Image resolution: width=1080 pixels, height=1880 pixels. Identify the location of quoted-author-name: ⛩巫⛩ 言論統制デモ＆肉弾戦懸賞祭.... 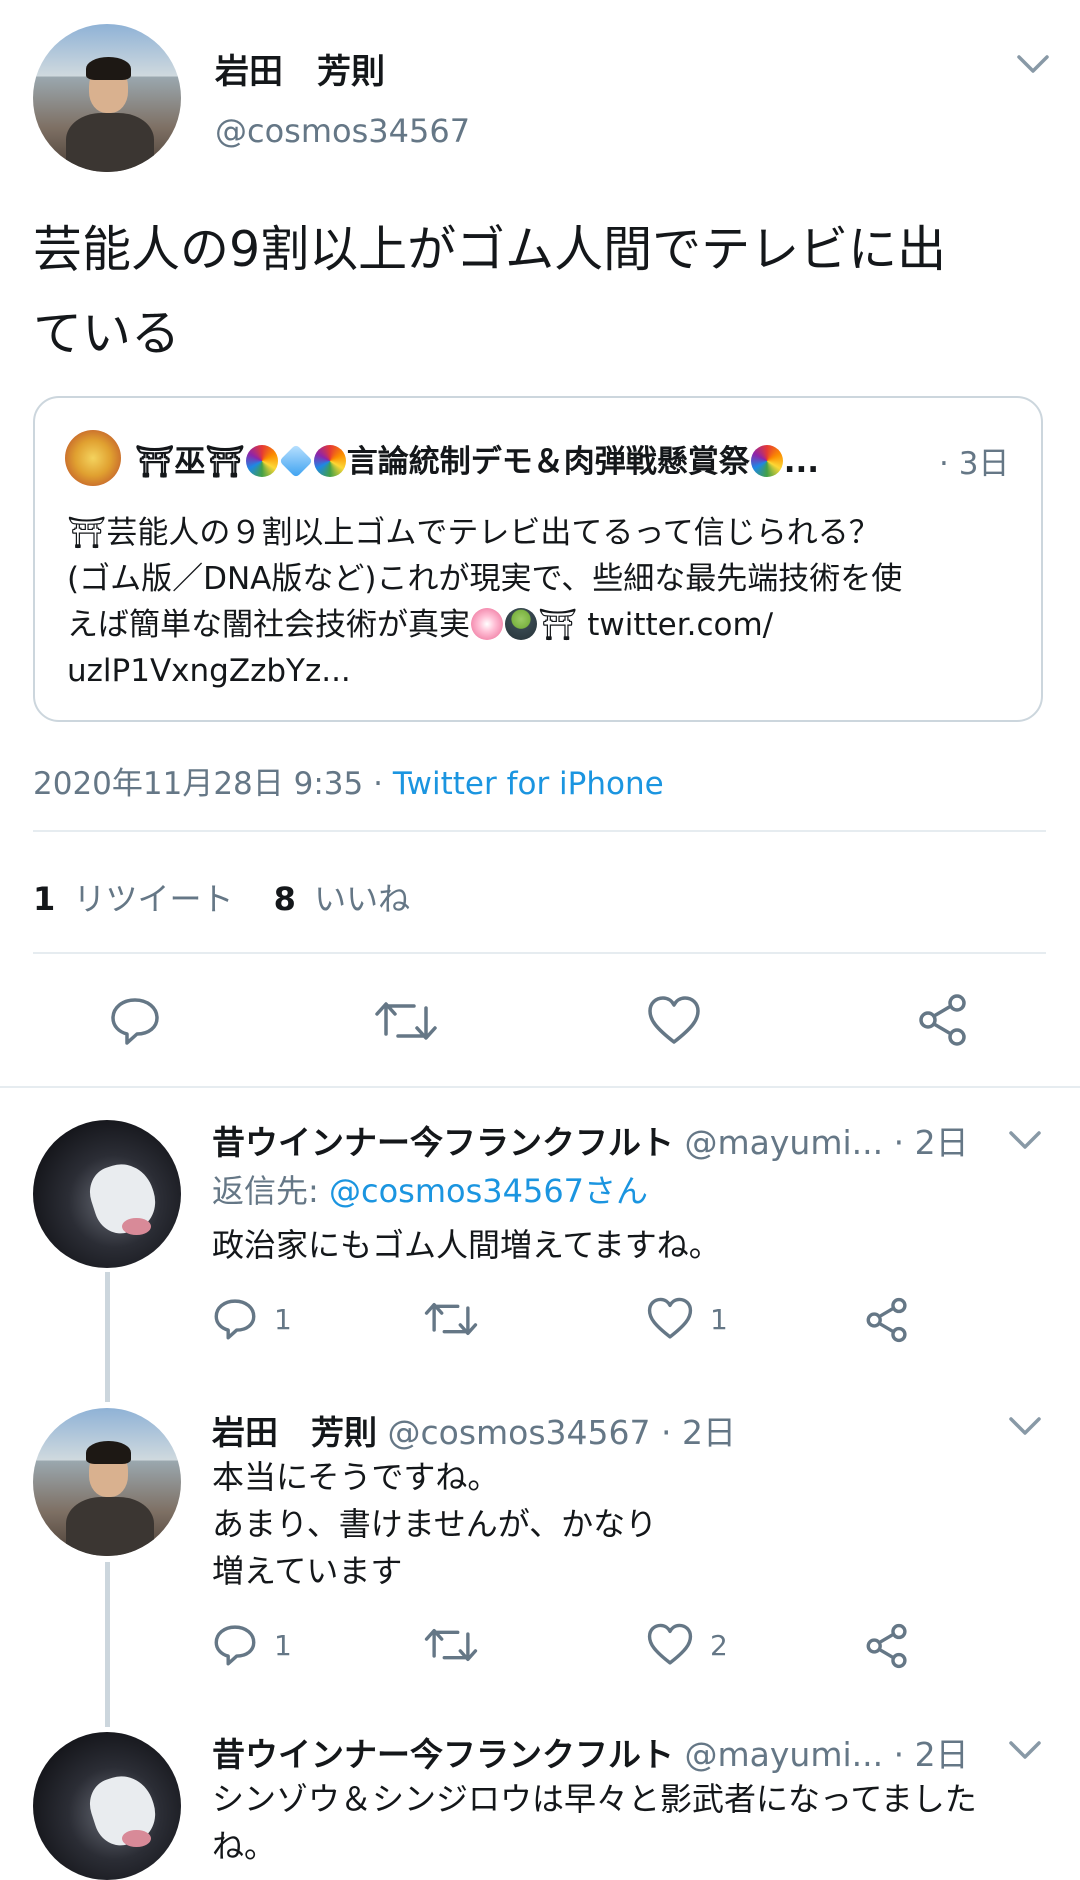
(525, 458).